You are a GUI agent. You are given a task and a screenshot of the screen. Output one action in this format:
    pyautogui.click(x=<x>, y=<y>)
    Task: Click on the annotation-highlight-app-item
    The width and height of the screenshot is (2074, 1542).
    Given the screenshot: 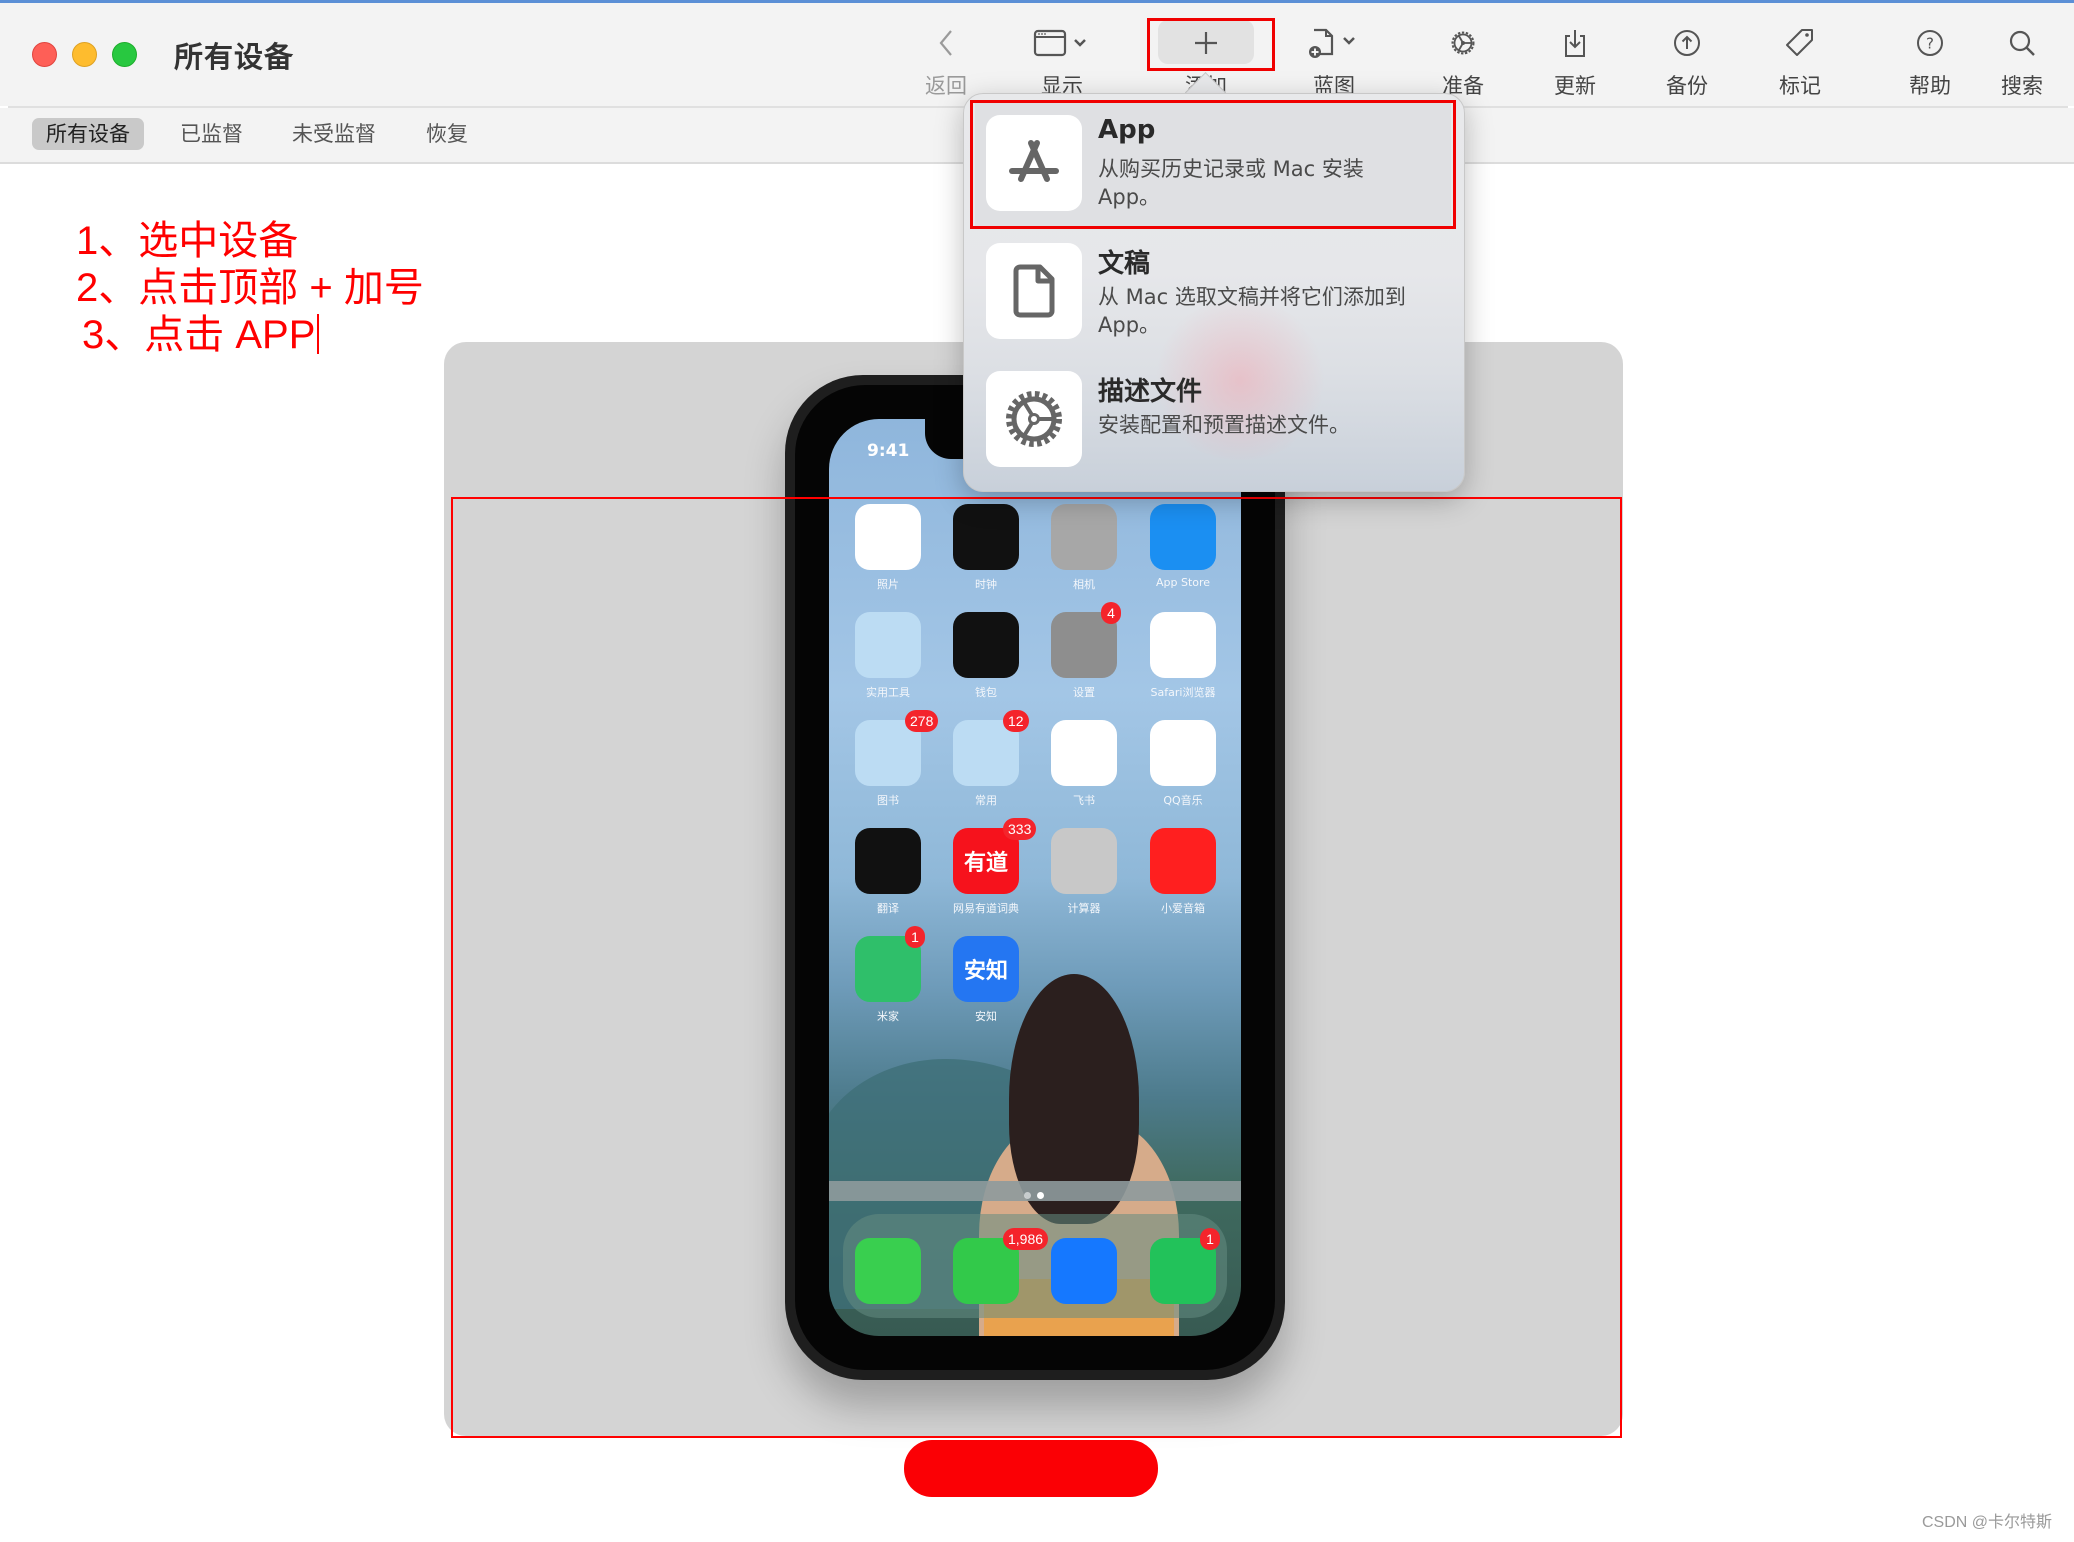 What is the action you would take?
    pyautogui.click(x=1213, y=164)
    